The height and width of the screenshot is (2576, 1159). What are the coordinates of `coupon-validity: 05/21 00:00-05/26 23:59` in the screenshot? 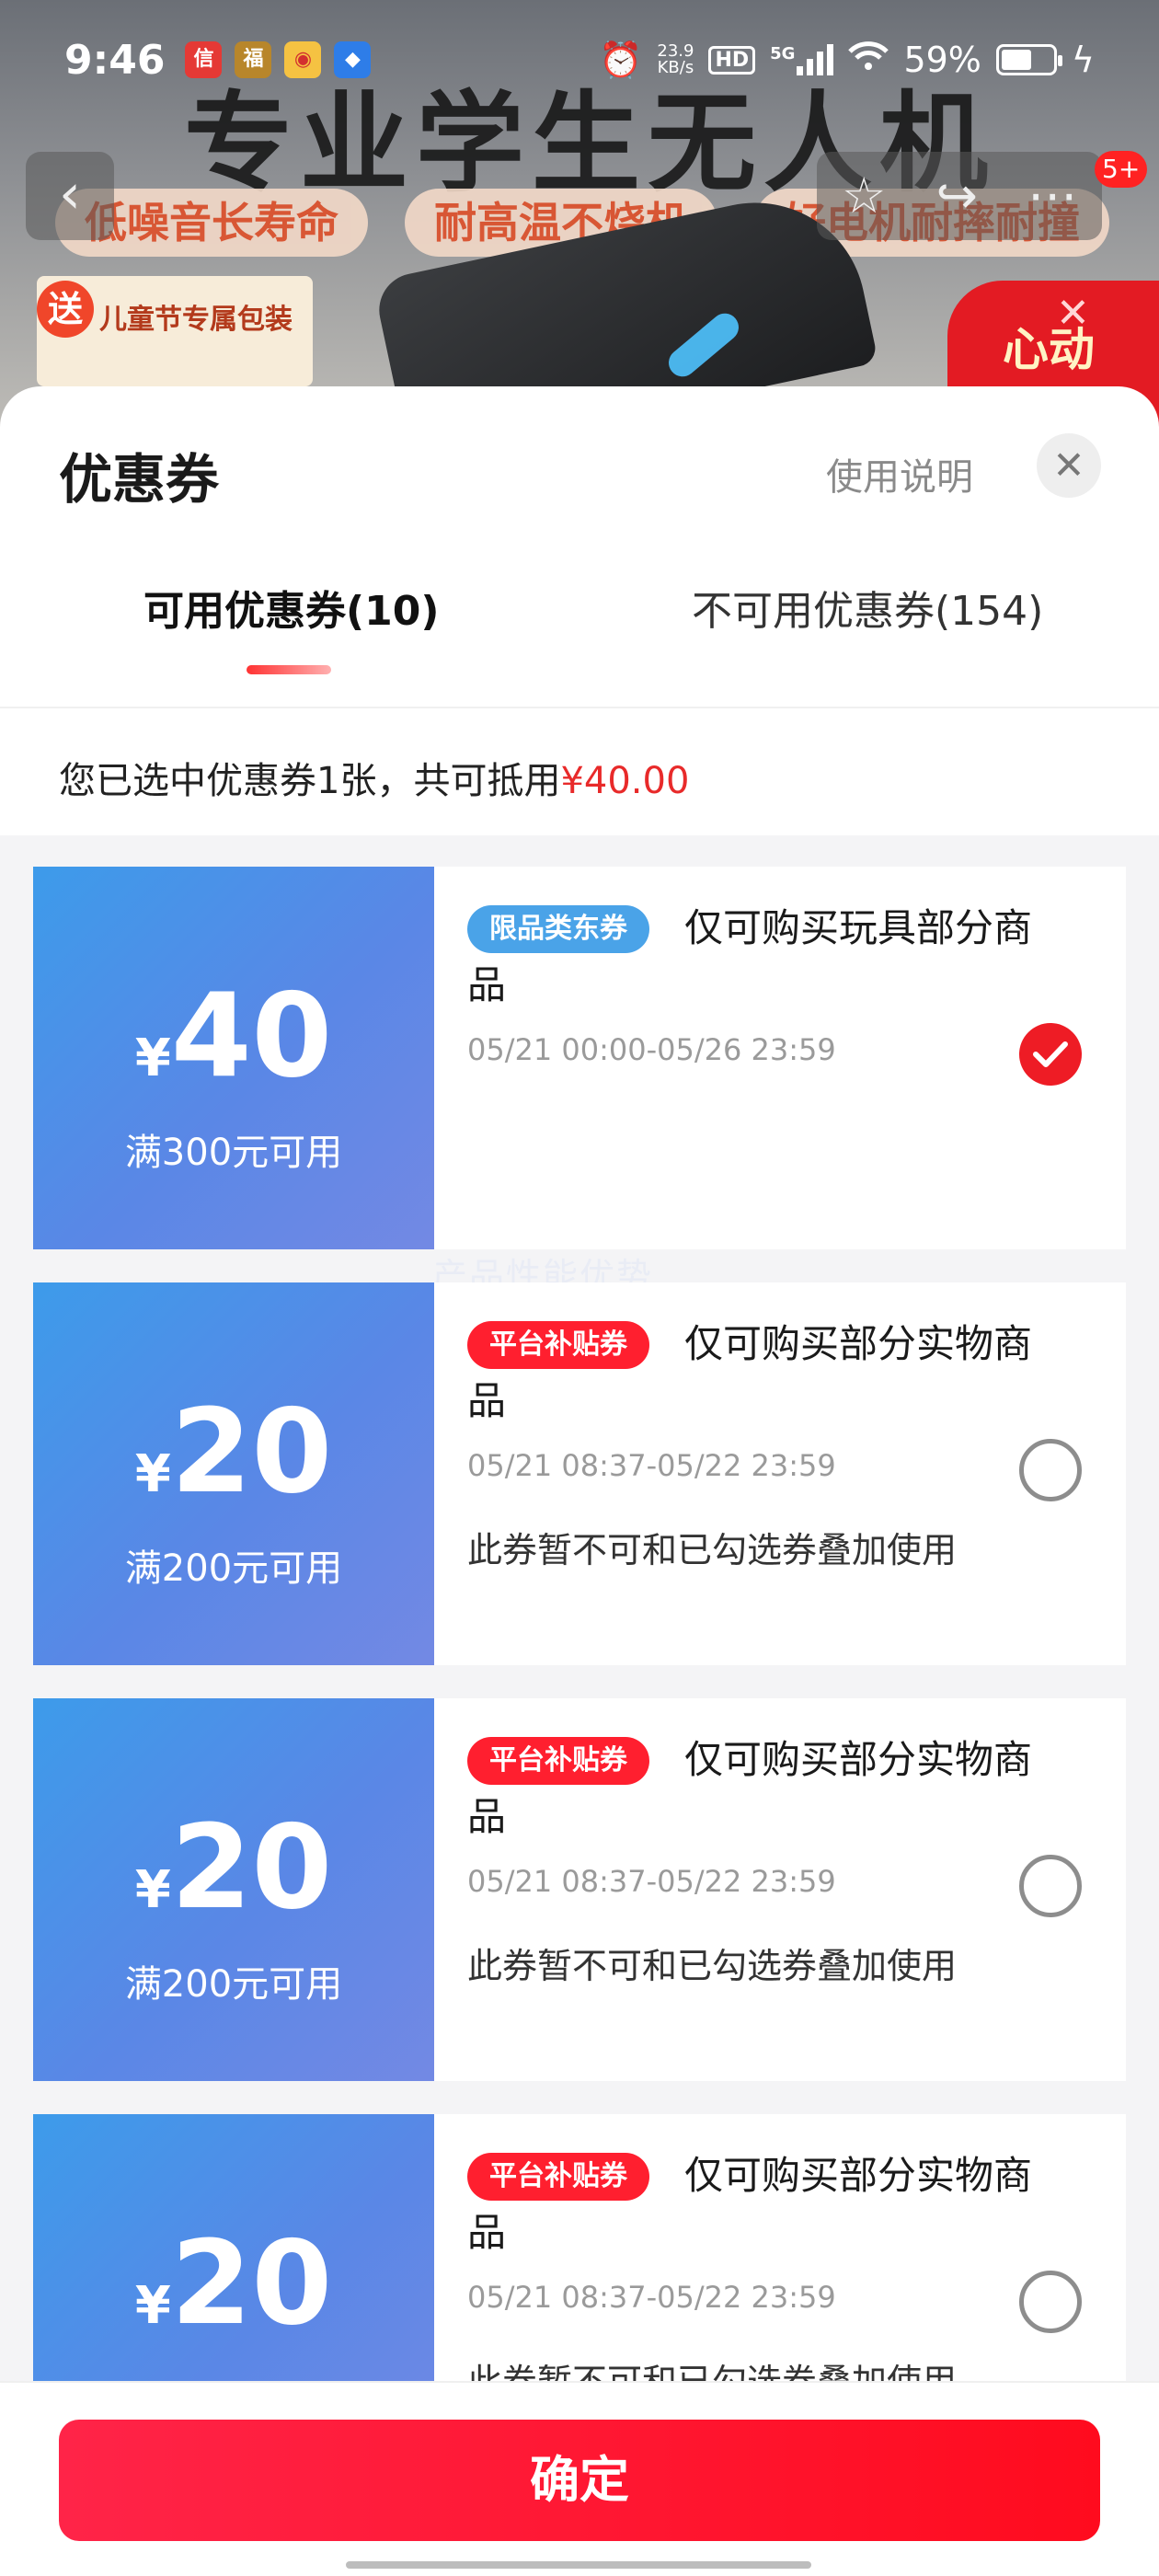 It's located at (651, 1049).